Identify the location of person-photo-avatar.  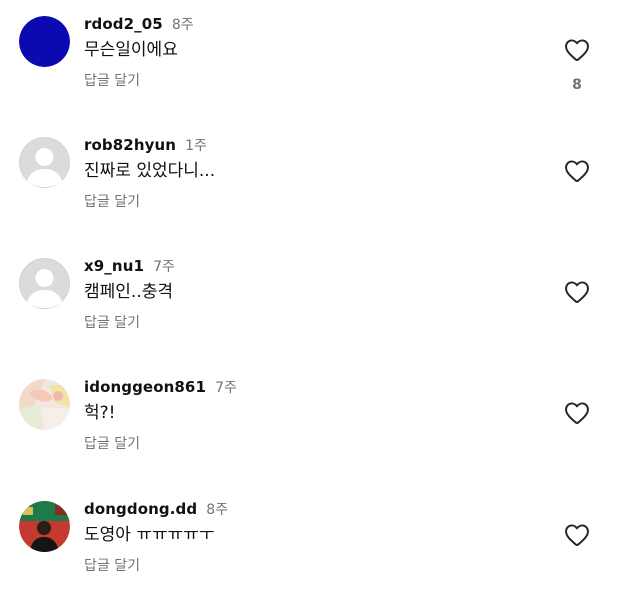
(44, 526).